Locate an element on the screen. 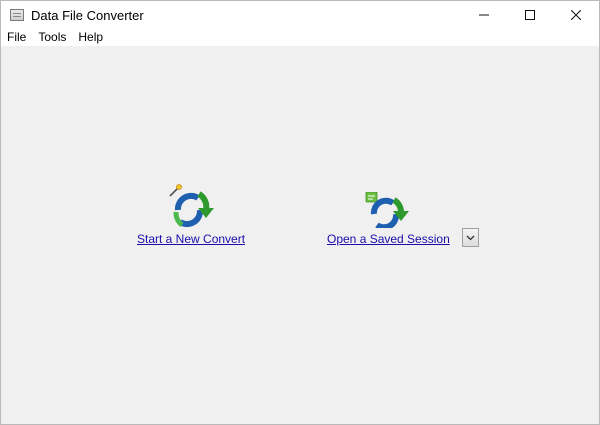 The height and width of the screenshot is (425, 600). chevron-down-icon is located at coordinates (470, 237).